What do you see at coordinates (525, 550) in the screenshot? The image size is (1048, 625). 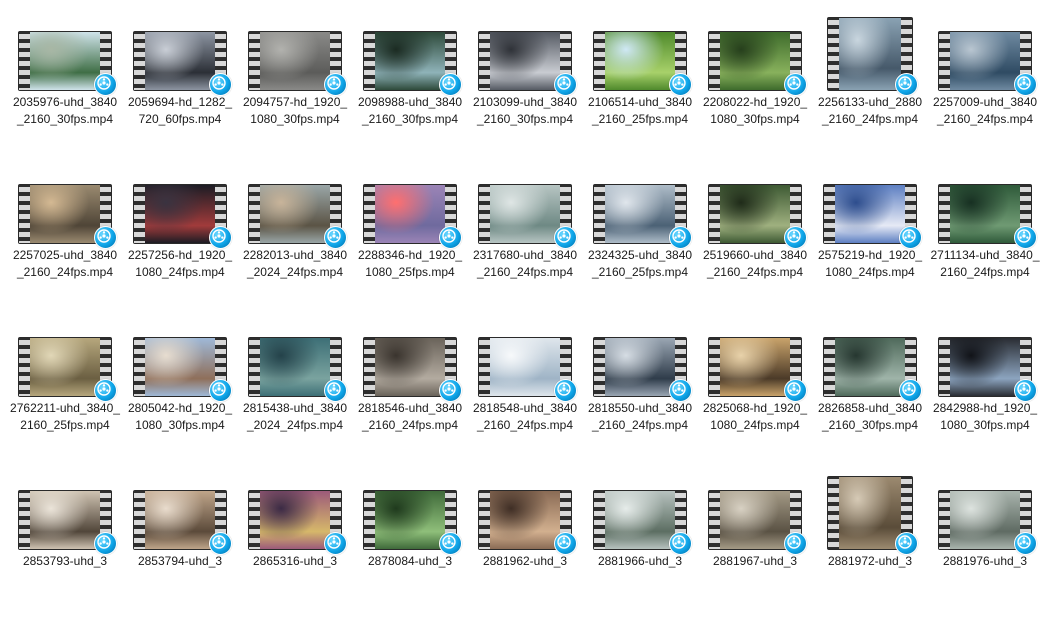 I see `file-item: 2881962-uhd_3` at bounding box center [525, 550].